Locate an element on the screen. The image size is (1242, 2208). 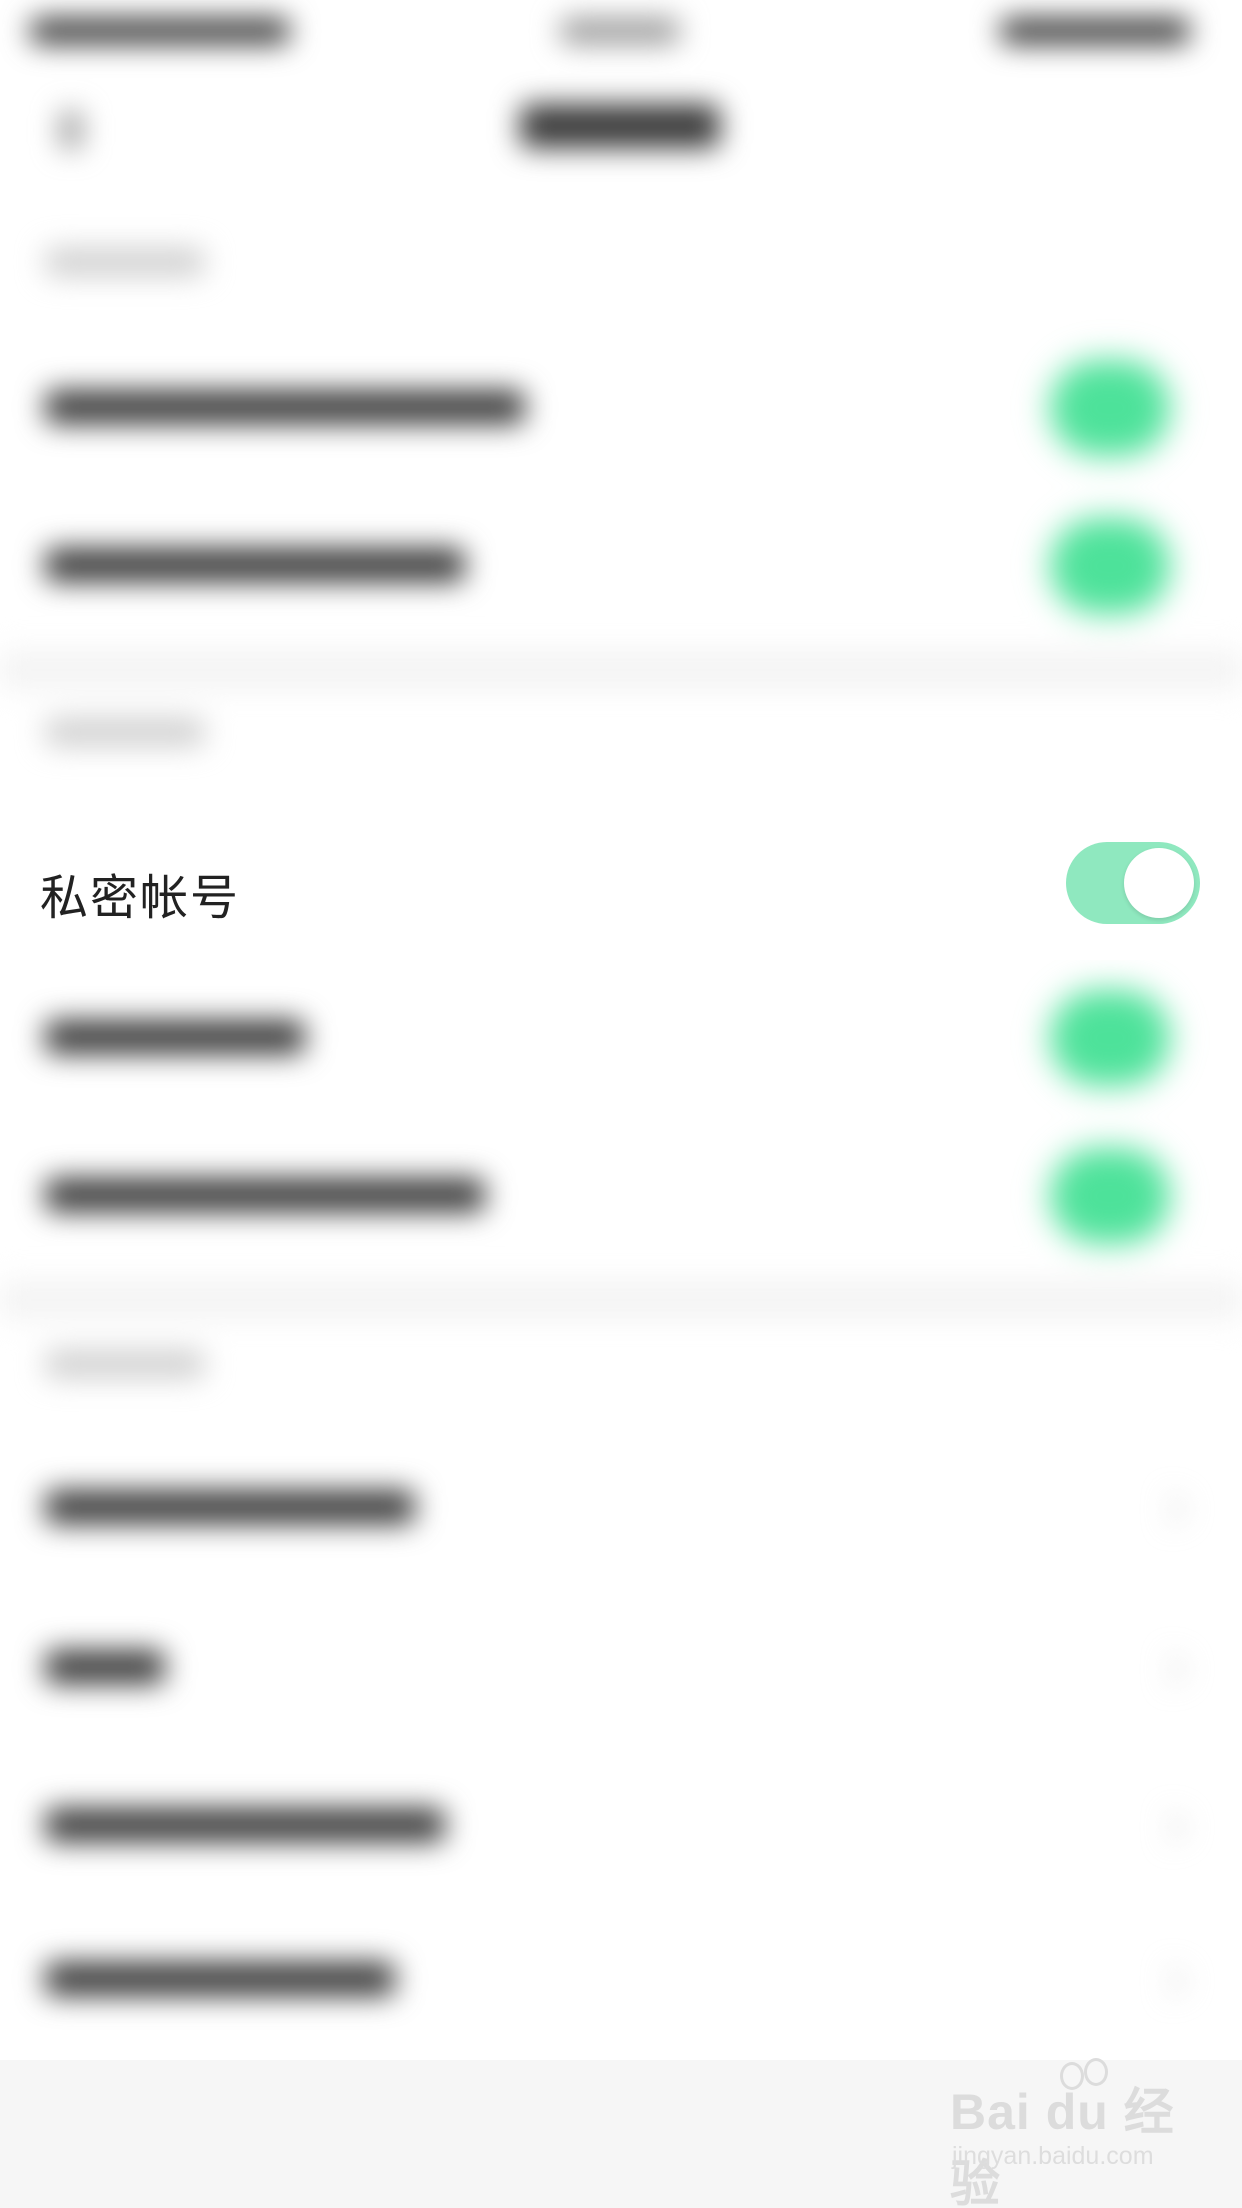
row-2-label is located at coordinates (255, 565).